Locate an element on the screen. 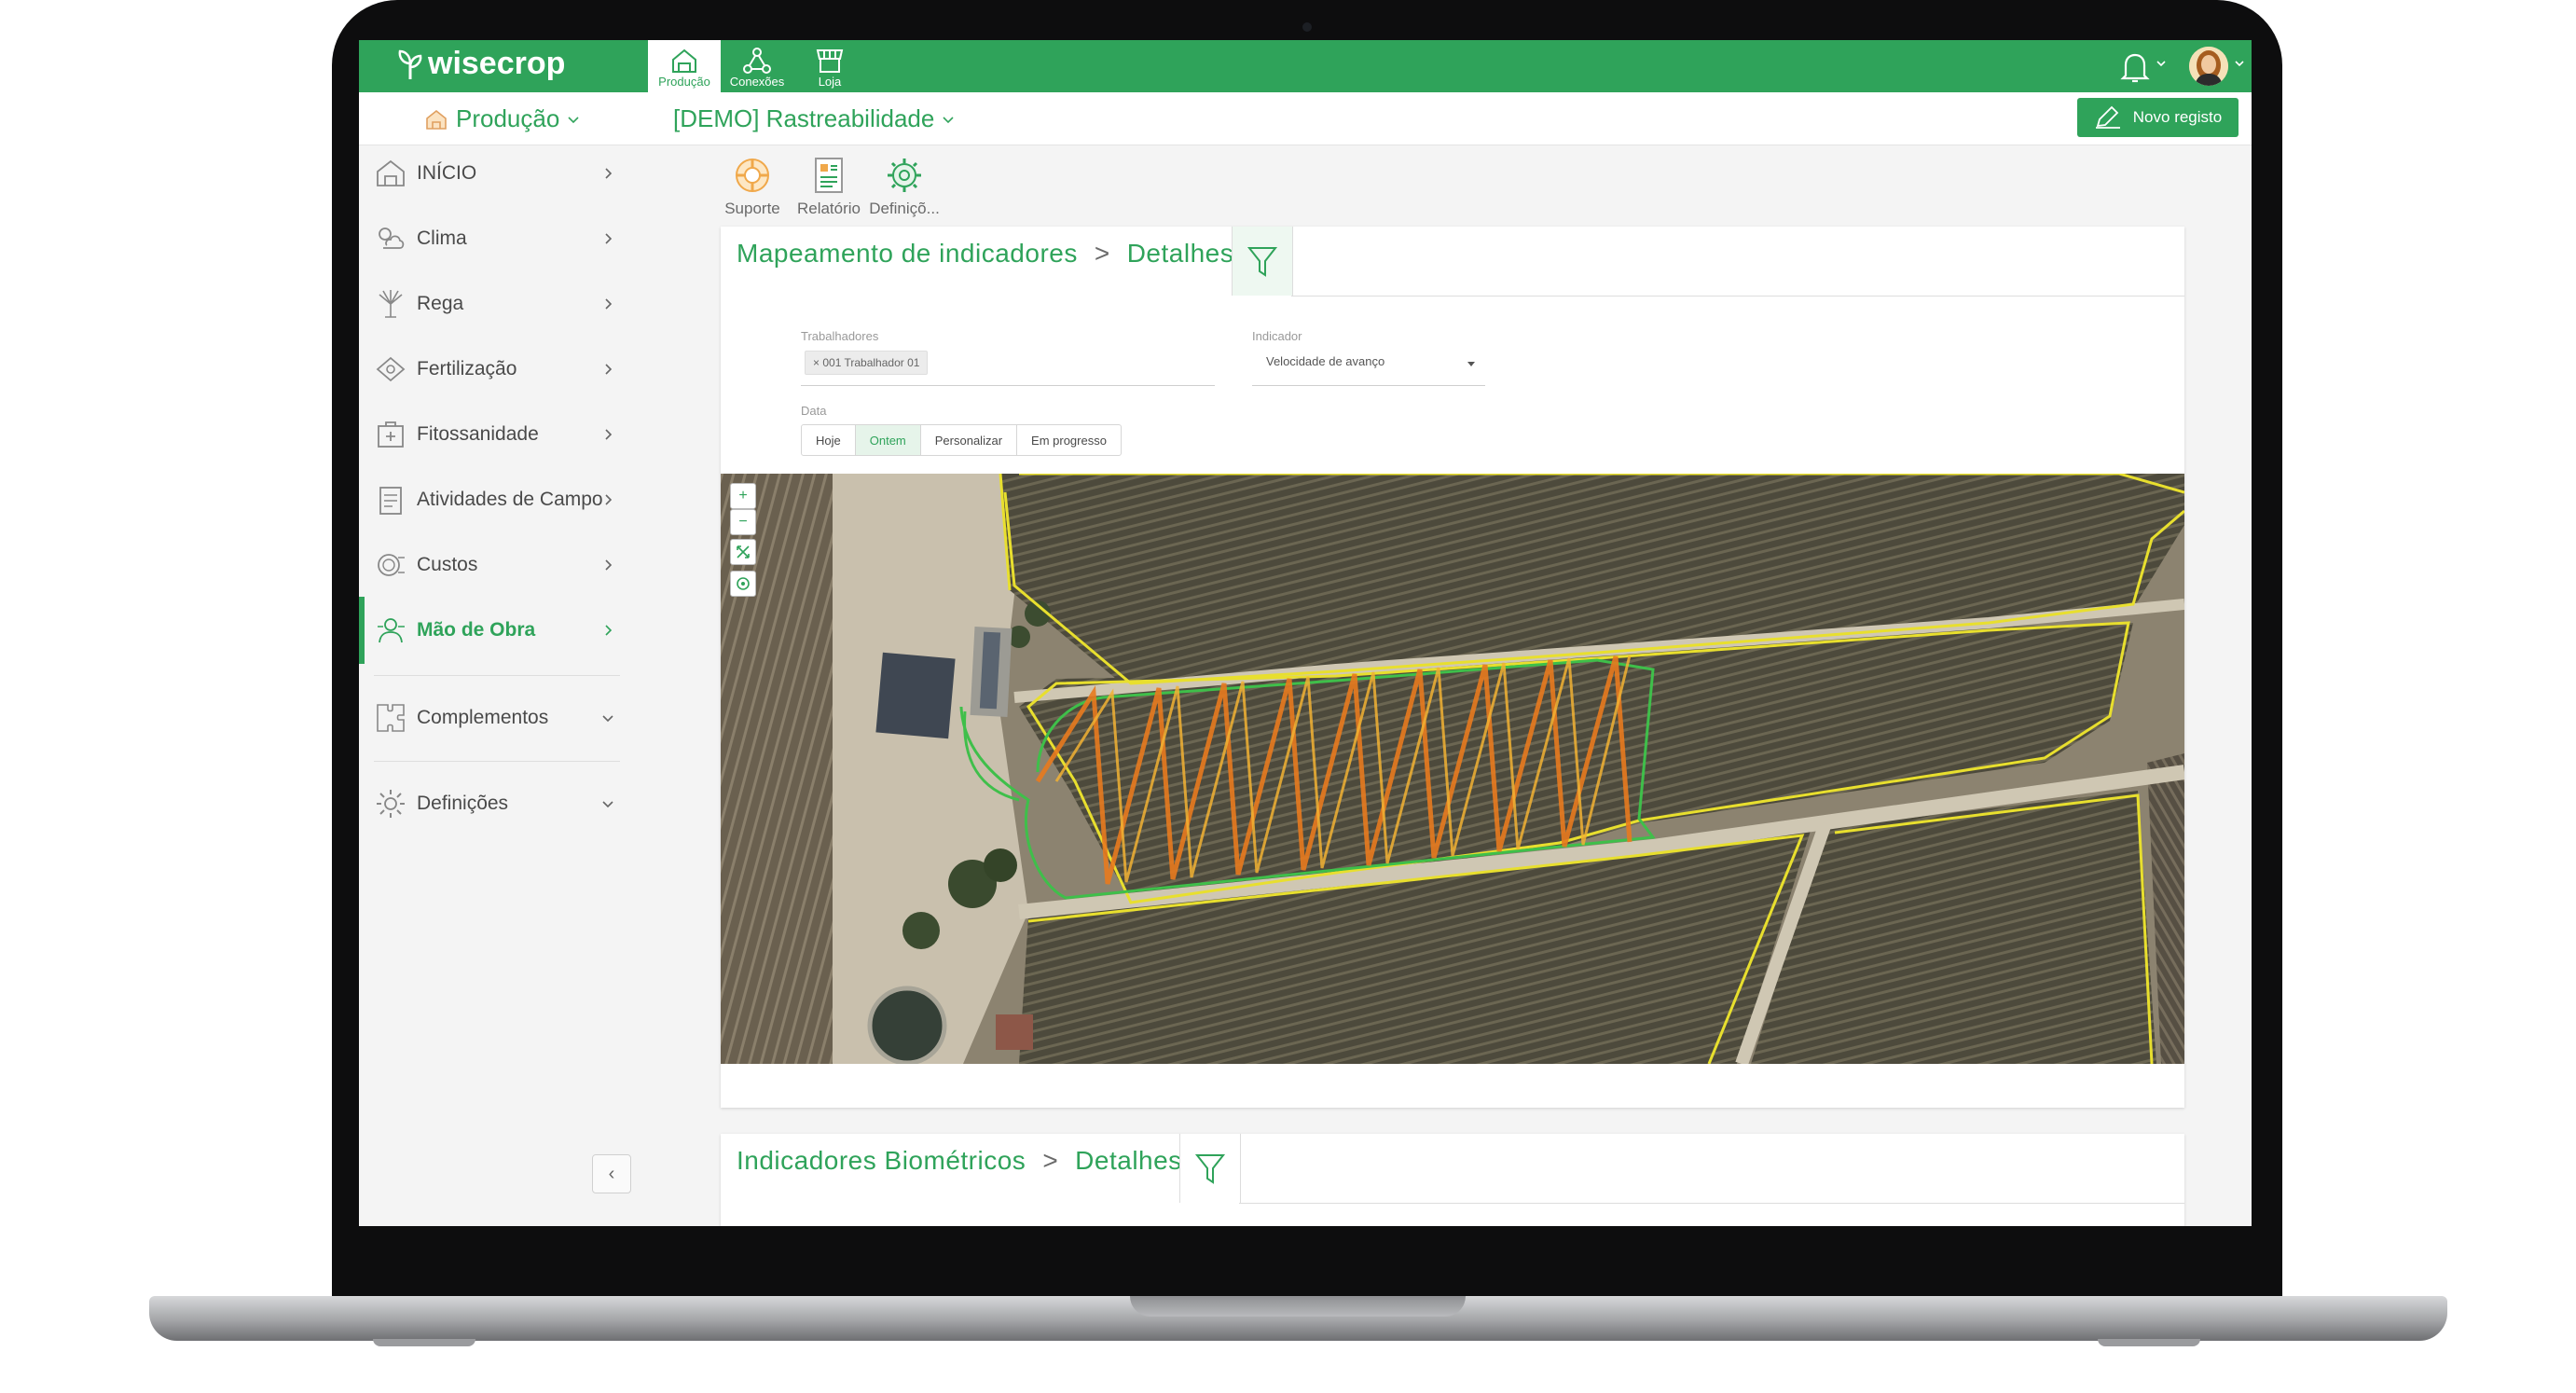 This screenshot has height=1393, width=2576. nav-loja: Loja is located at coordinates (829, 66).